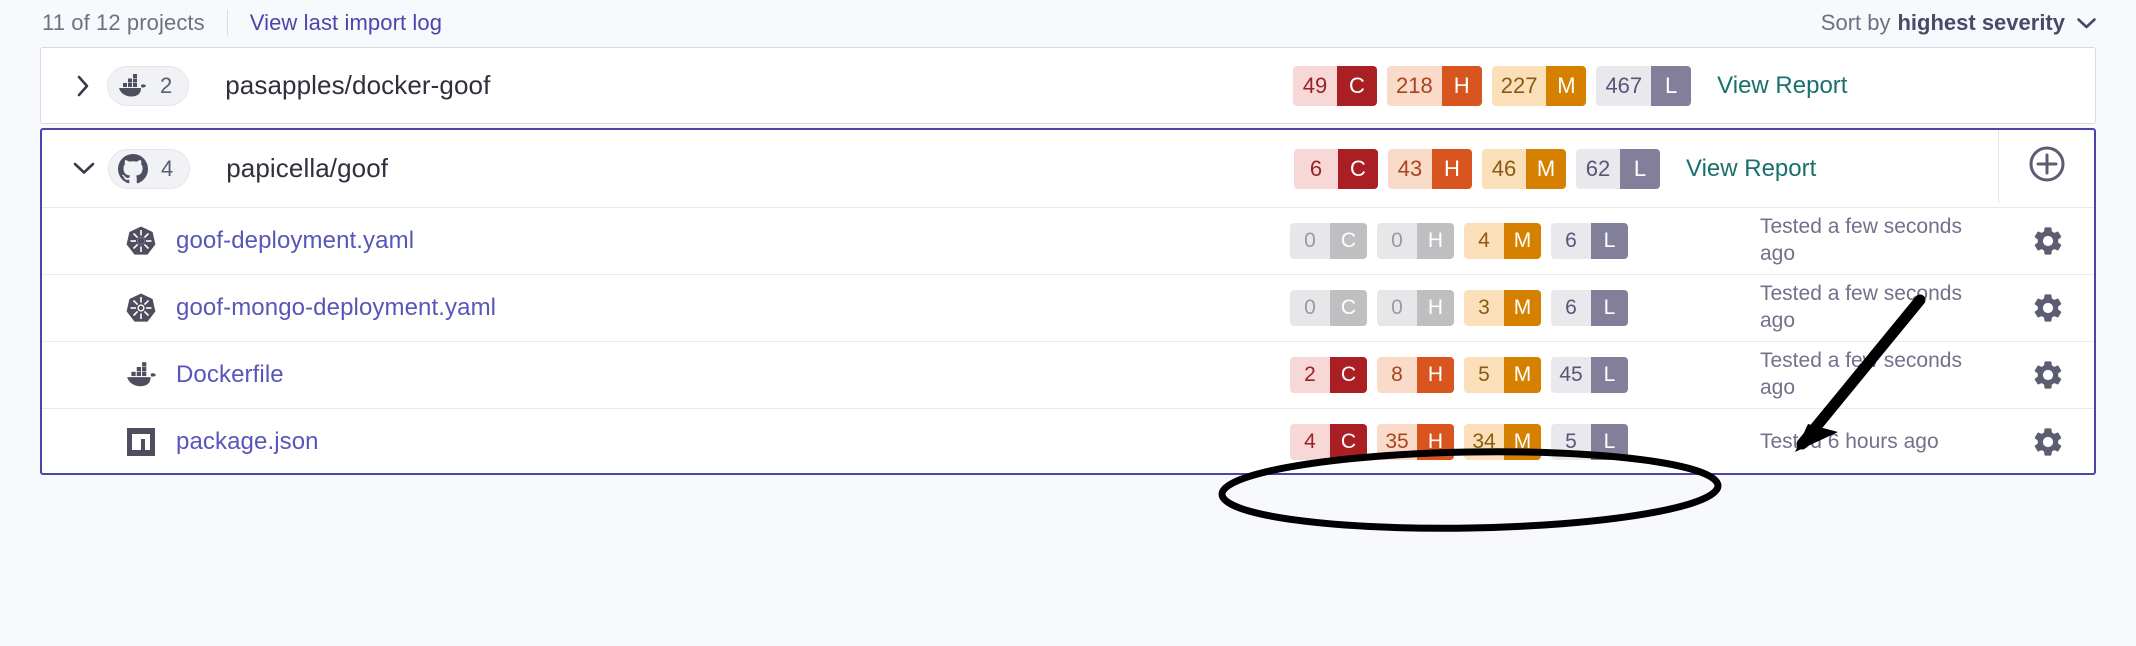 This screenshot has height=646, width=2136. Describe the element at coordinates (1397, 375) in the screenshot. I see `severity-count: 8` at that location.